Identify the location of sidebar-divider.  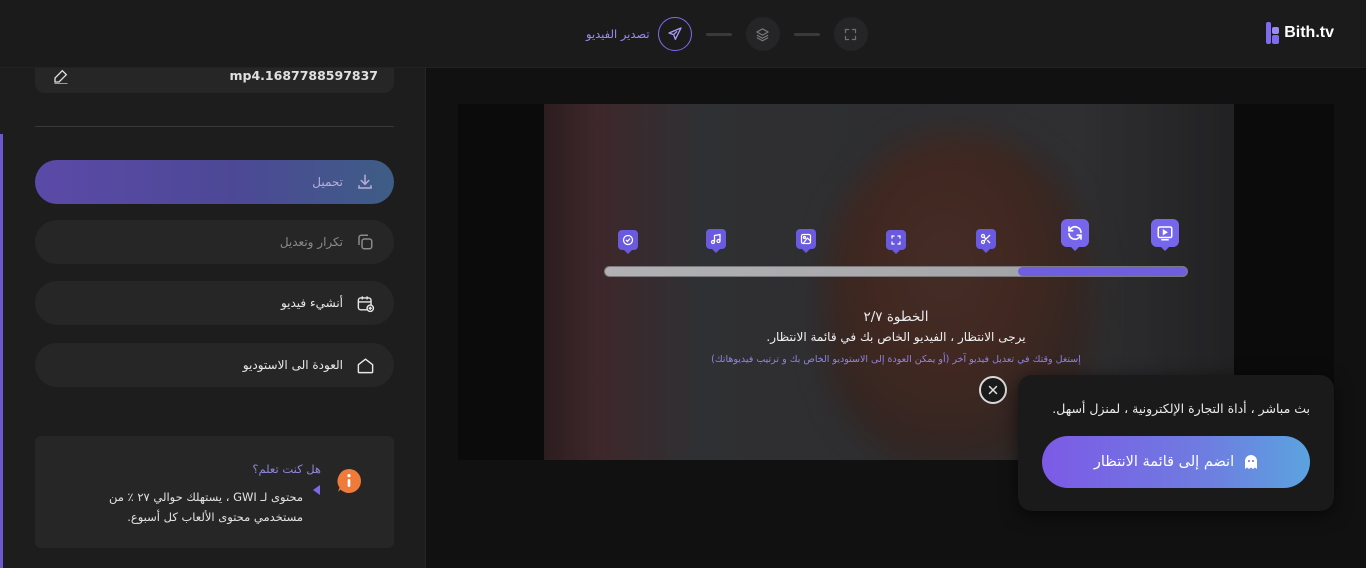
(214, 126).